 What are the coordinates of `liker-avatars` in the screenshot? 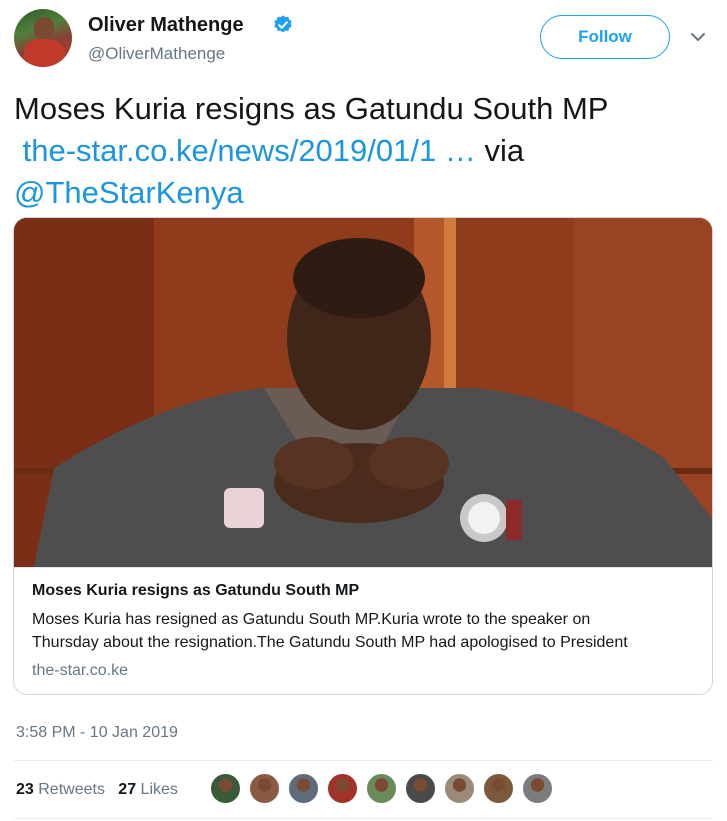 It's located at (381, 789).